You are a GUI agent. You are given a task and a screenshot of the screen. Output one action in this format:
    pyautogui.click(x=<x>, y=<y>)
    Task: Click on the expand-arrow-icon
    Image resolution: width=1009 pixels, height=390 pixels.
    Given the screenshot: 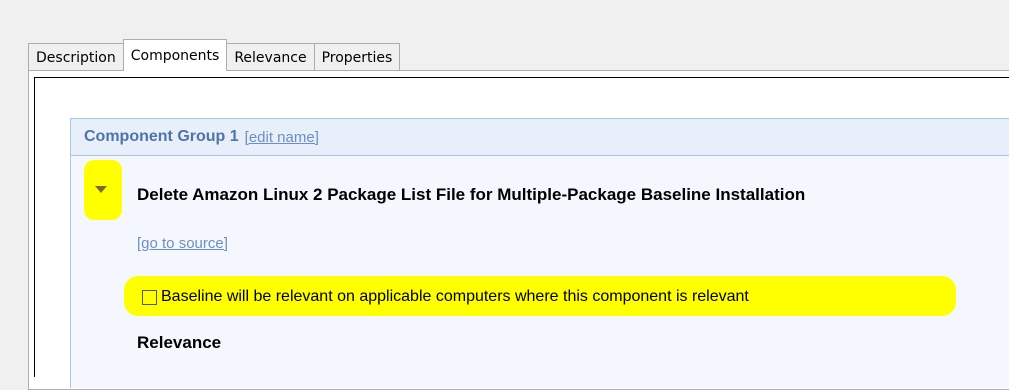 What is the action you would take?
    pyautogui.click(x=101, y=189)
    